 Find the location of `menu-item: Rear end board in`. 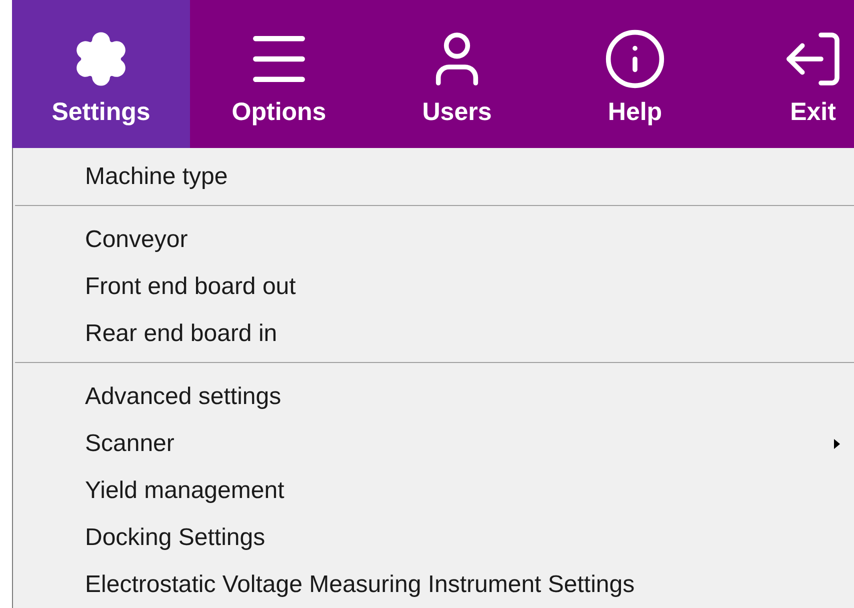

menu-item: Rear end board in is located at coordinates (433, 333).